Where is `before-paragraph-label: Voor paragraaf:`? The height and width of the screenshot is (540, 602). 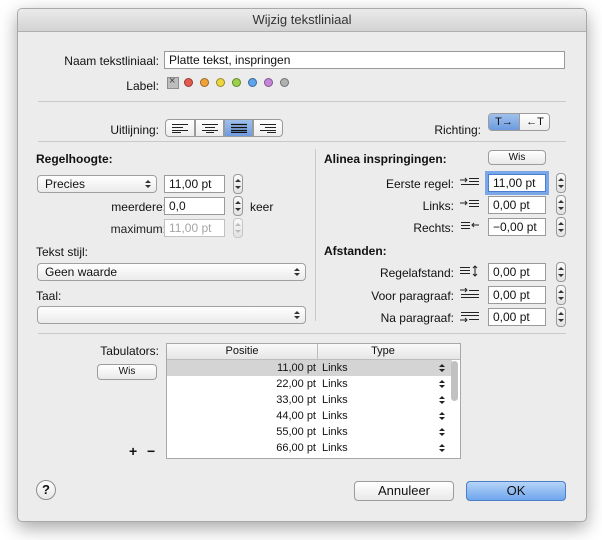 before-paragraph-label: Voor paragraaf: is located at coordinates (412, 296).